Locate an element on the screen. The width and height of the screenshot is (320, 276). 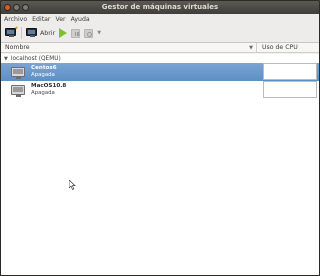
window-title: Gestor de máquinas virtuales is located at coordinates (160, 7).